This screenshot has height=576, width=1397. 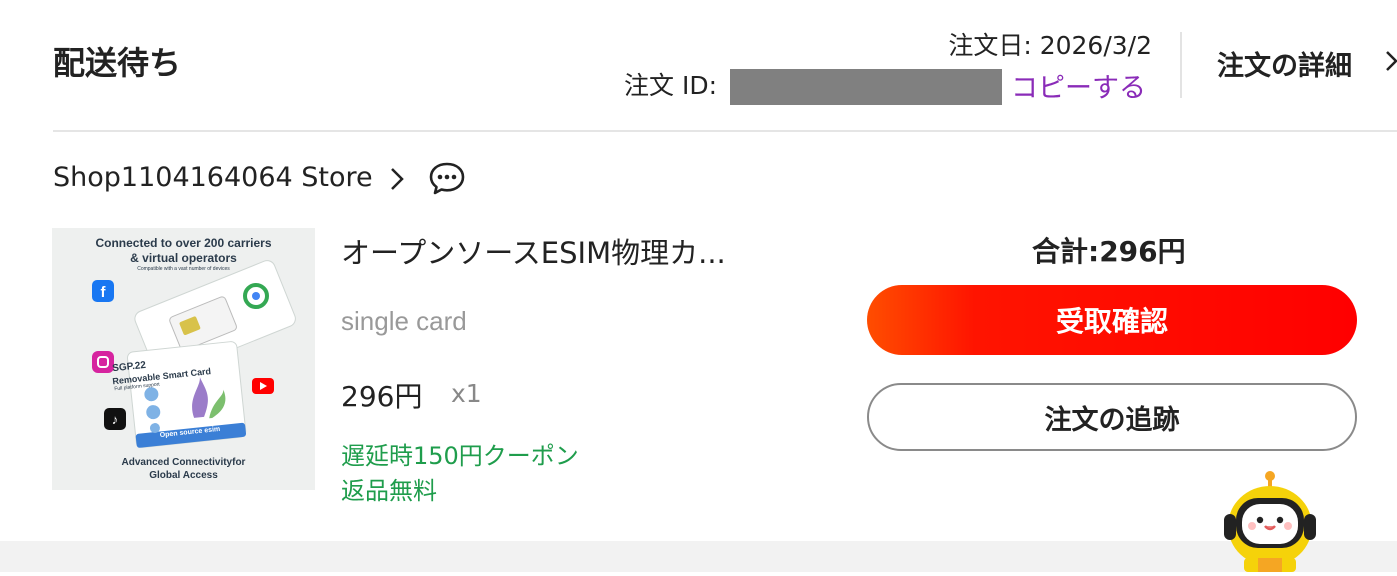 What do you see at coordinates (1050, 45) in the screenshot?
I see `order-date: 注文日: 2026/3/2` at bounding box center [1050, 45].